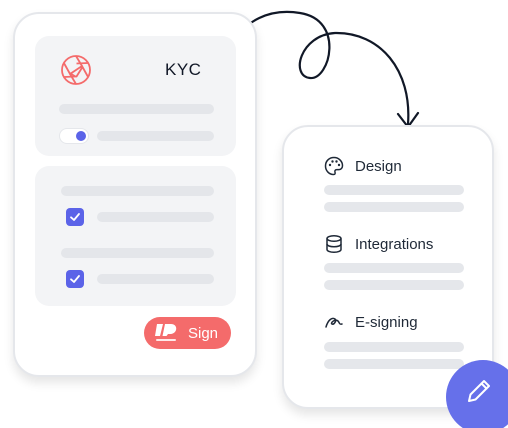 Image resolution: width=508 pixels, height=428 pixels. What do you see at coordinates (166, 332) in the screenshot?
I see `brand-logo-icon` at bounding box center [166, 332].